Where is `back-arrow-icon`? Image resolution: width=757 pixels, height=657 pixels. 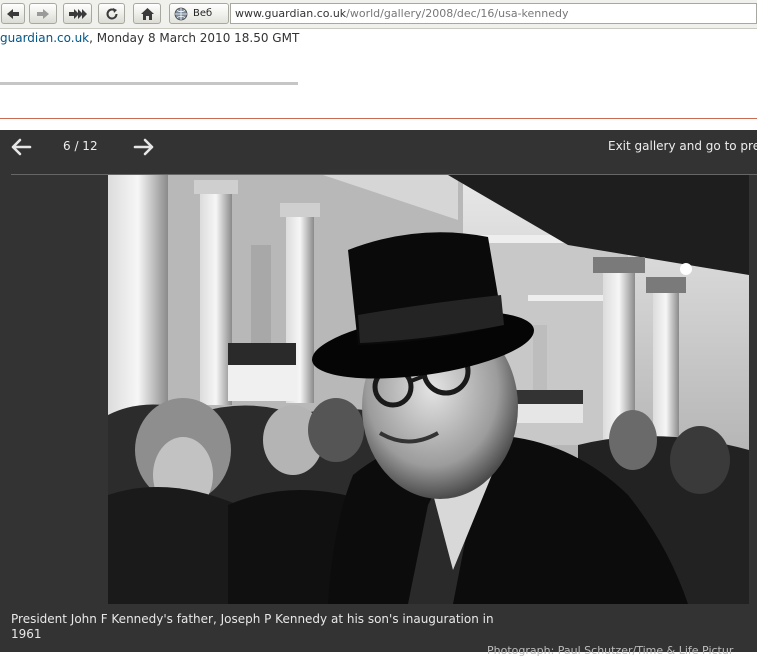 back-arrow-icon is located at coordinates (13, 13).